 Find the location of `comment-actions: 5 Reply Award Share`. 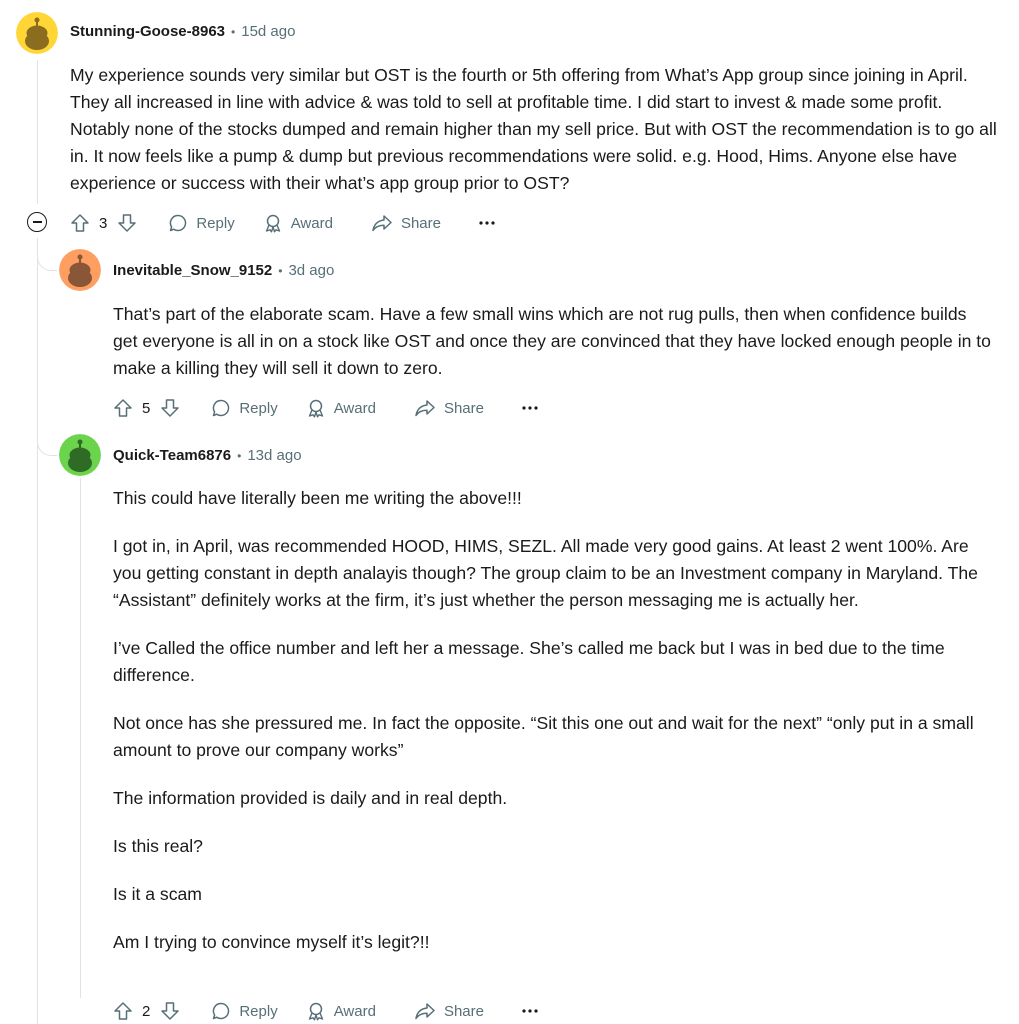

comment-actions: 5 Reply Award Share is located at coordinates (325, 408).